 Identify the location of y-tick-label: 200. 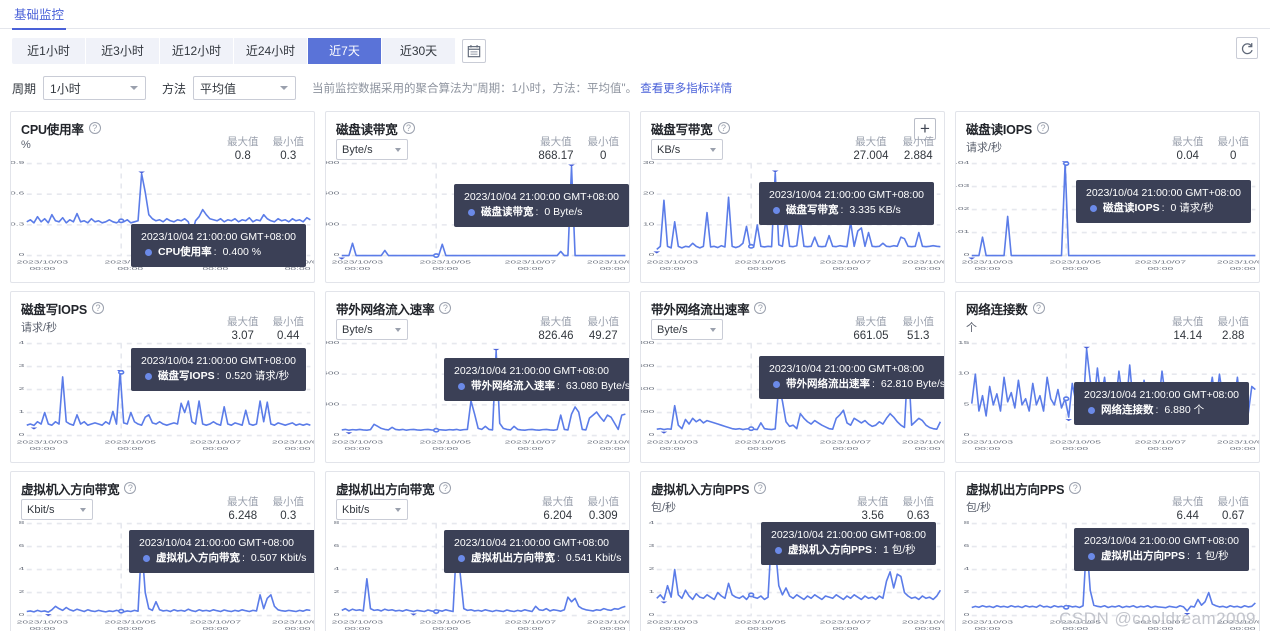
(648, 411).